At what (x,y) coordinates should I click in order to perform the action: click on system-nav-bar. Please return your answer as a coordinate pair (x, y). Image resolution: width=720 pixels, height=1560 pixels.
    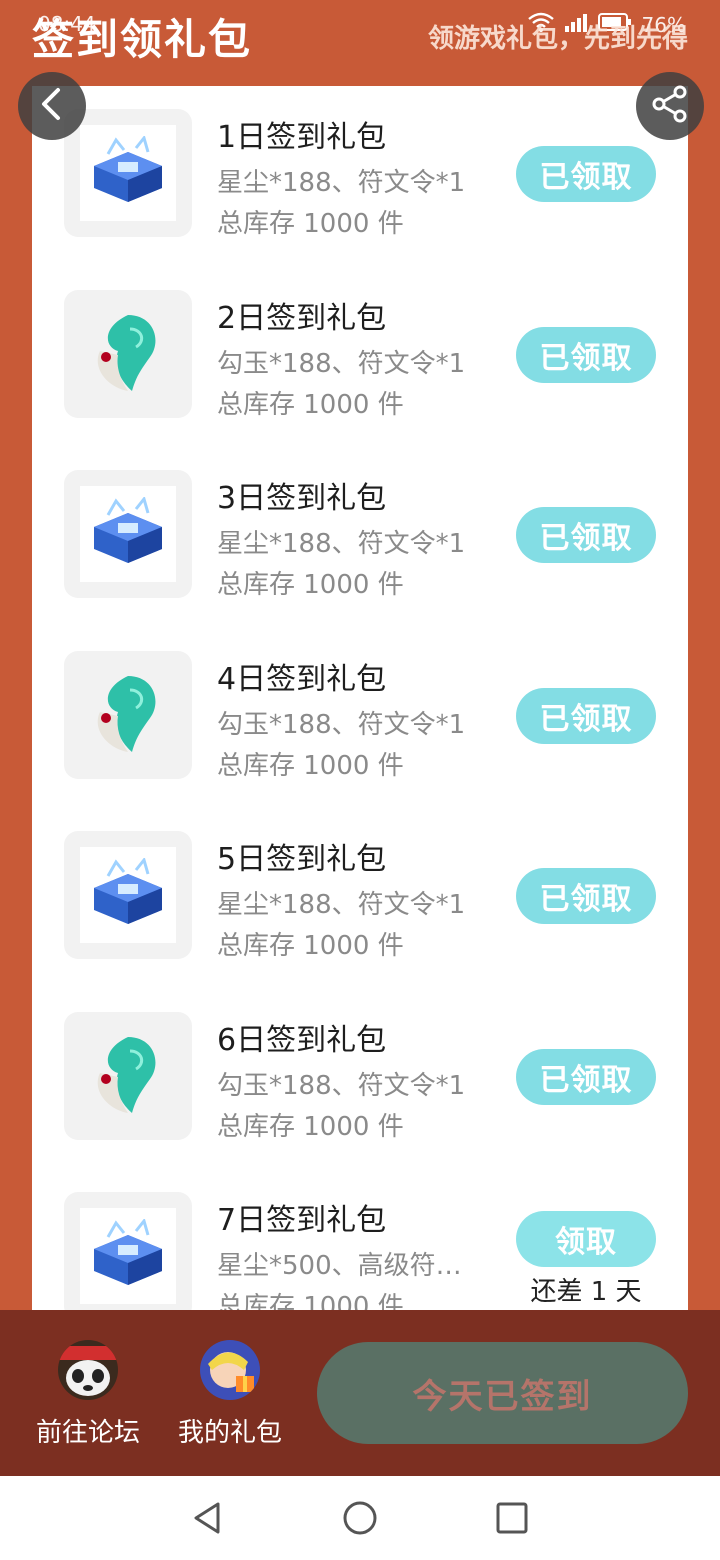
    Looking at the image, I should click on (360, 1518).